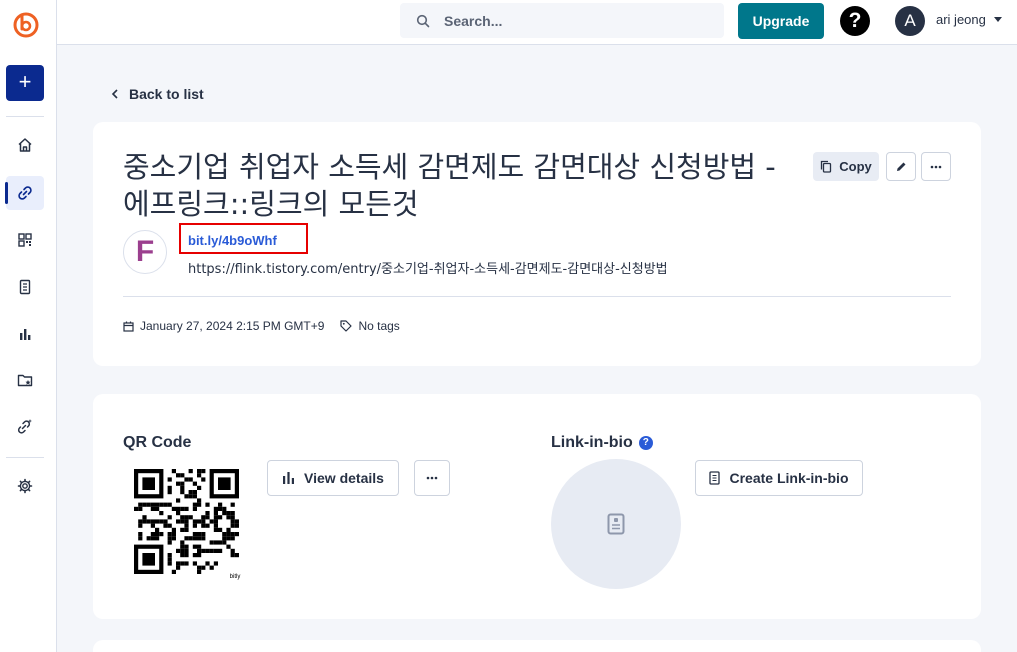  I want to click on back-label: Back to list, so click(166, 94).